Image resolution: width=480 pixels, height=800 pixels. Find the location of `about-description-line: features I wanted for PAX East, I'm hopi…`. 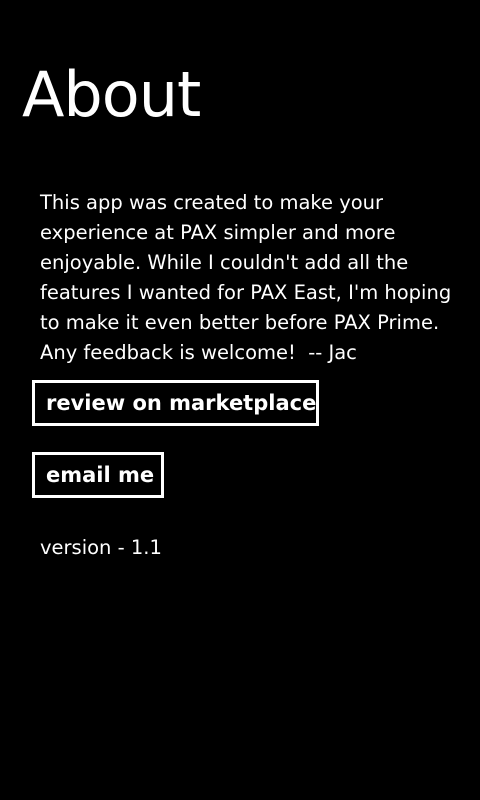

about-description-line: features I wanted for PAX East, I'm hopi… is located at coordinates (246, 292).